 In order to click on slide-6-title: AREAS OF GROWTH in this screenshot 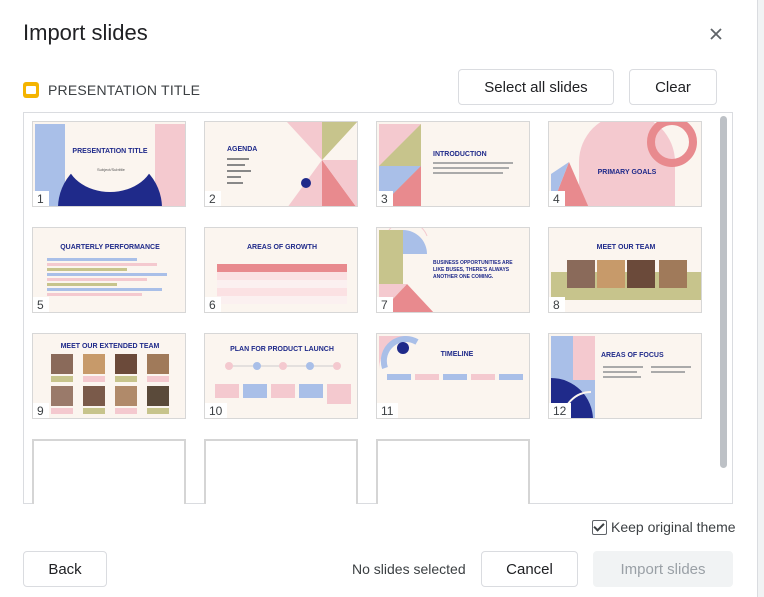, I will do `click(282, 247)`.